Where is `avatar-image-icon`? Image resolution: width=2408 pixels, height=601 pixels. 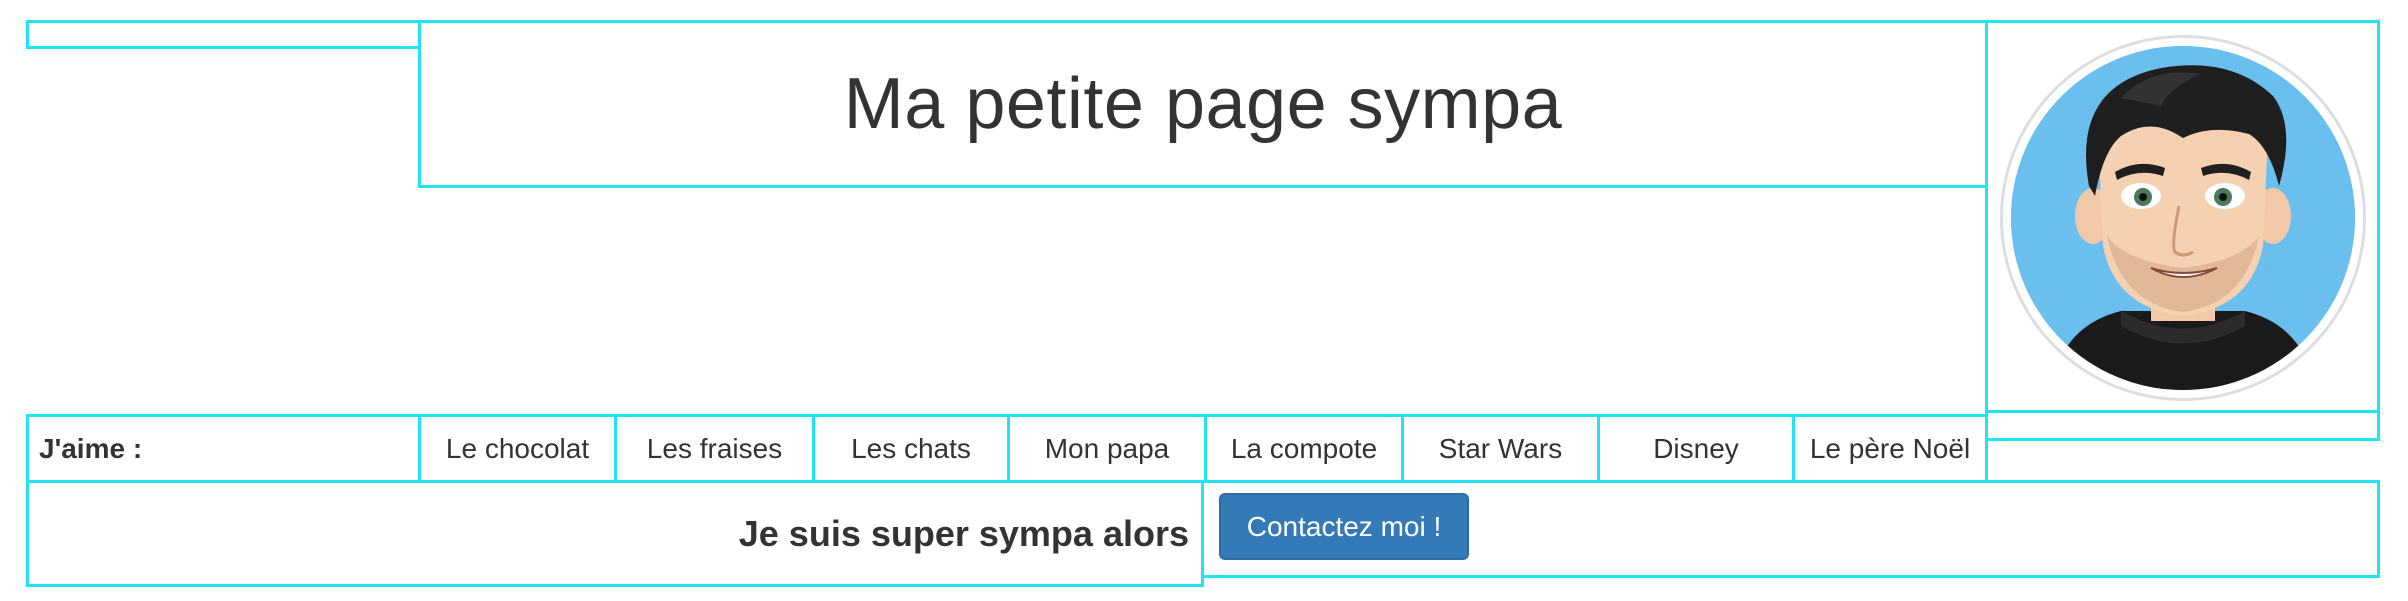
avatar-image-icon is located at coordinates (2183, 218).